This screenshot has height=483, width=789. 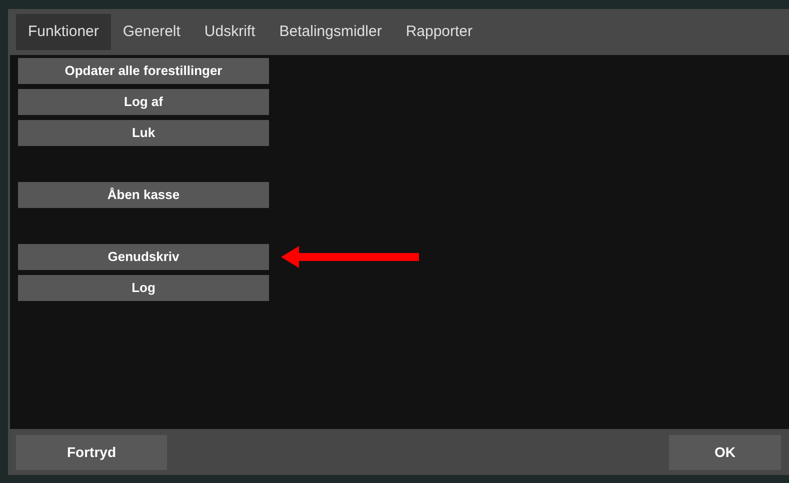 What do you see at coordinates (143, 257) in the screenshot?
I see `function-button: Genudskriv` at bounding box center [143, 257].